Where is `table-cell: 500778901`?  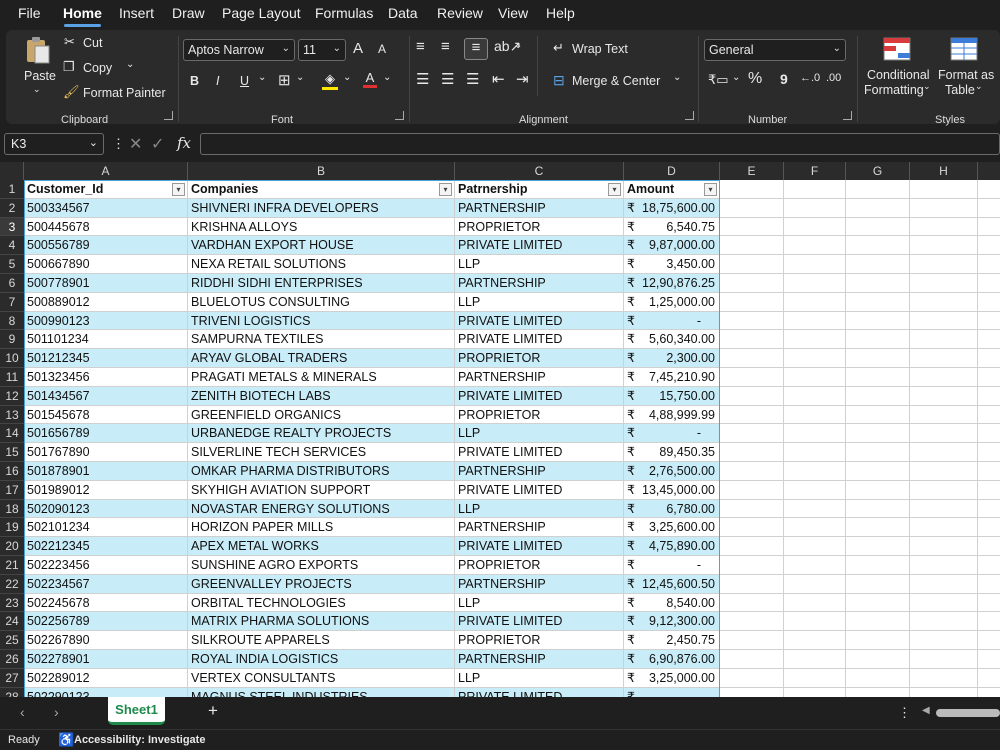
table-cell: 500778901 is located at coordinates (106, 283).